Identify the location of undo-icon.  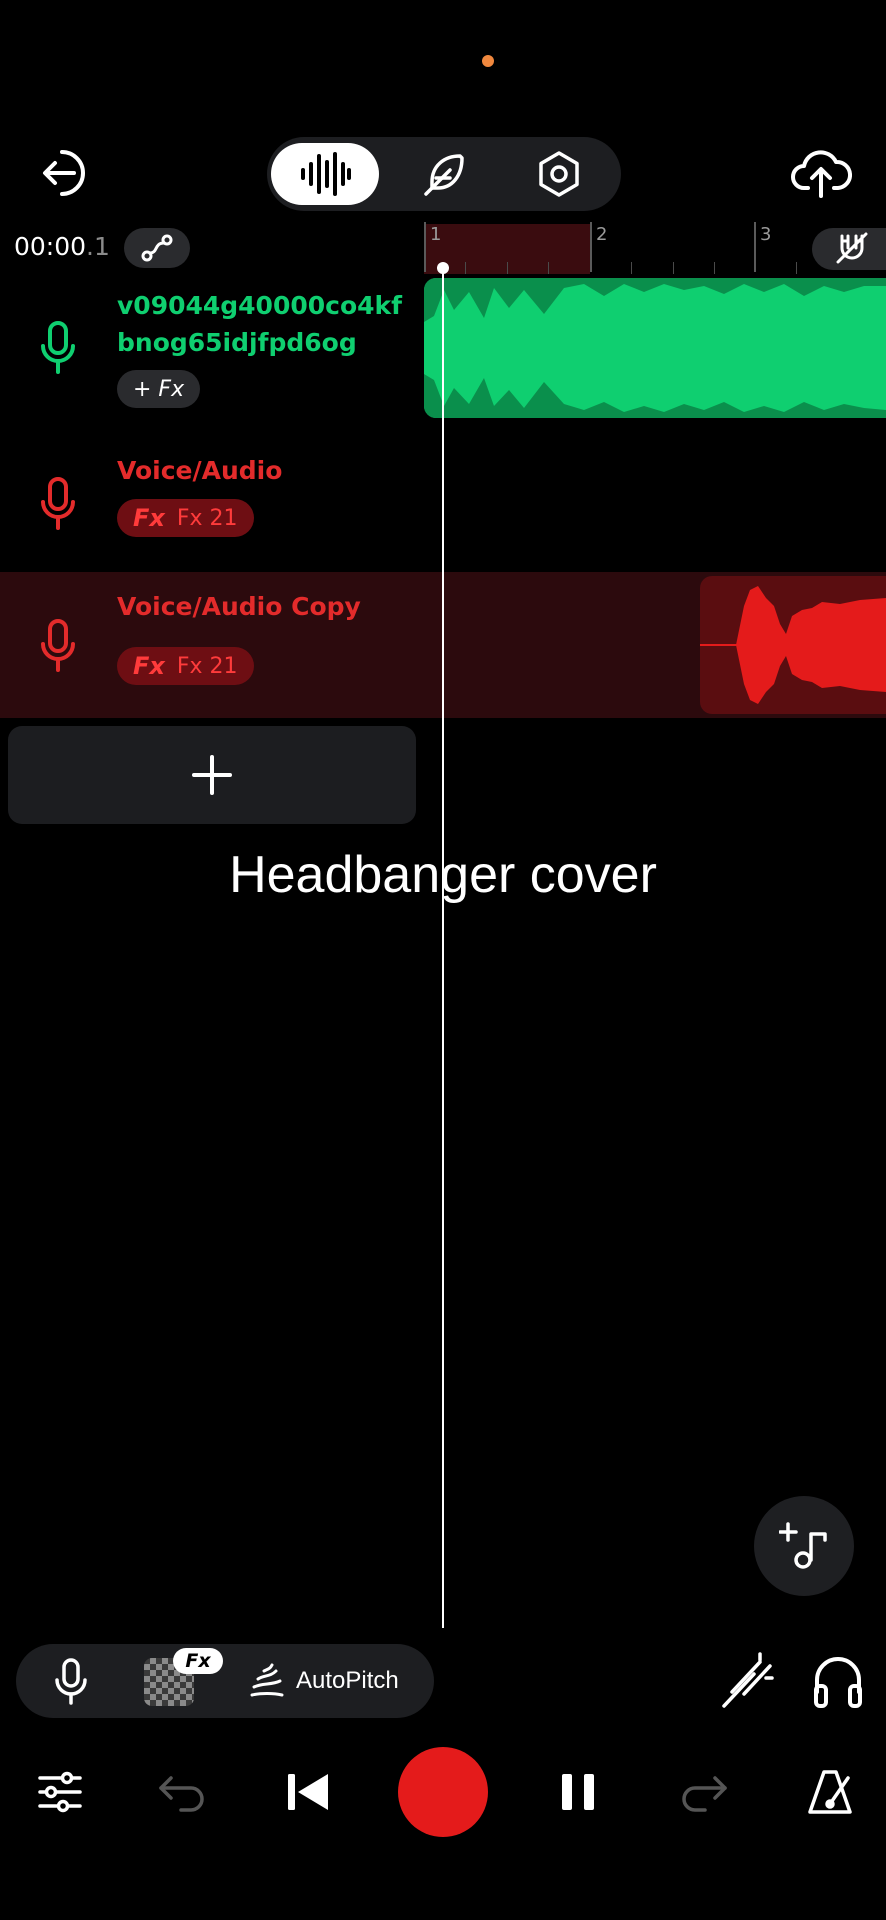
(182, 1792).